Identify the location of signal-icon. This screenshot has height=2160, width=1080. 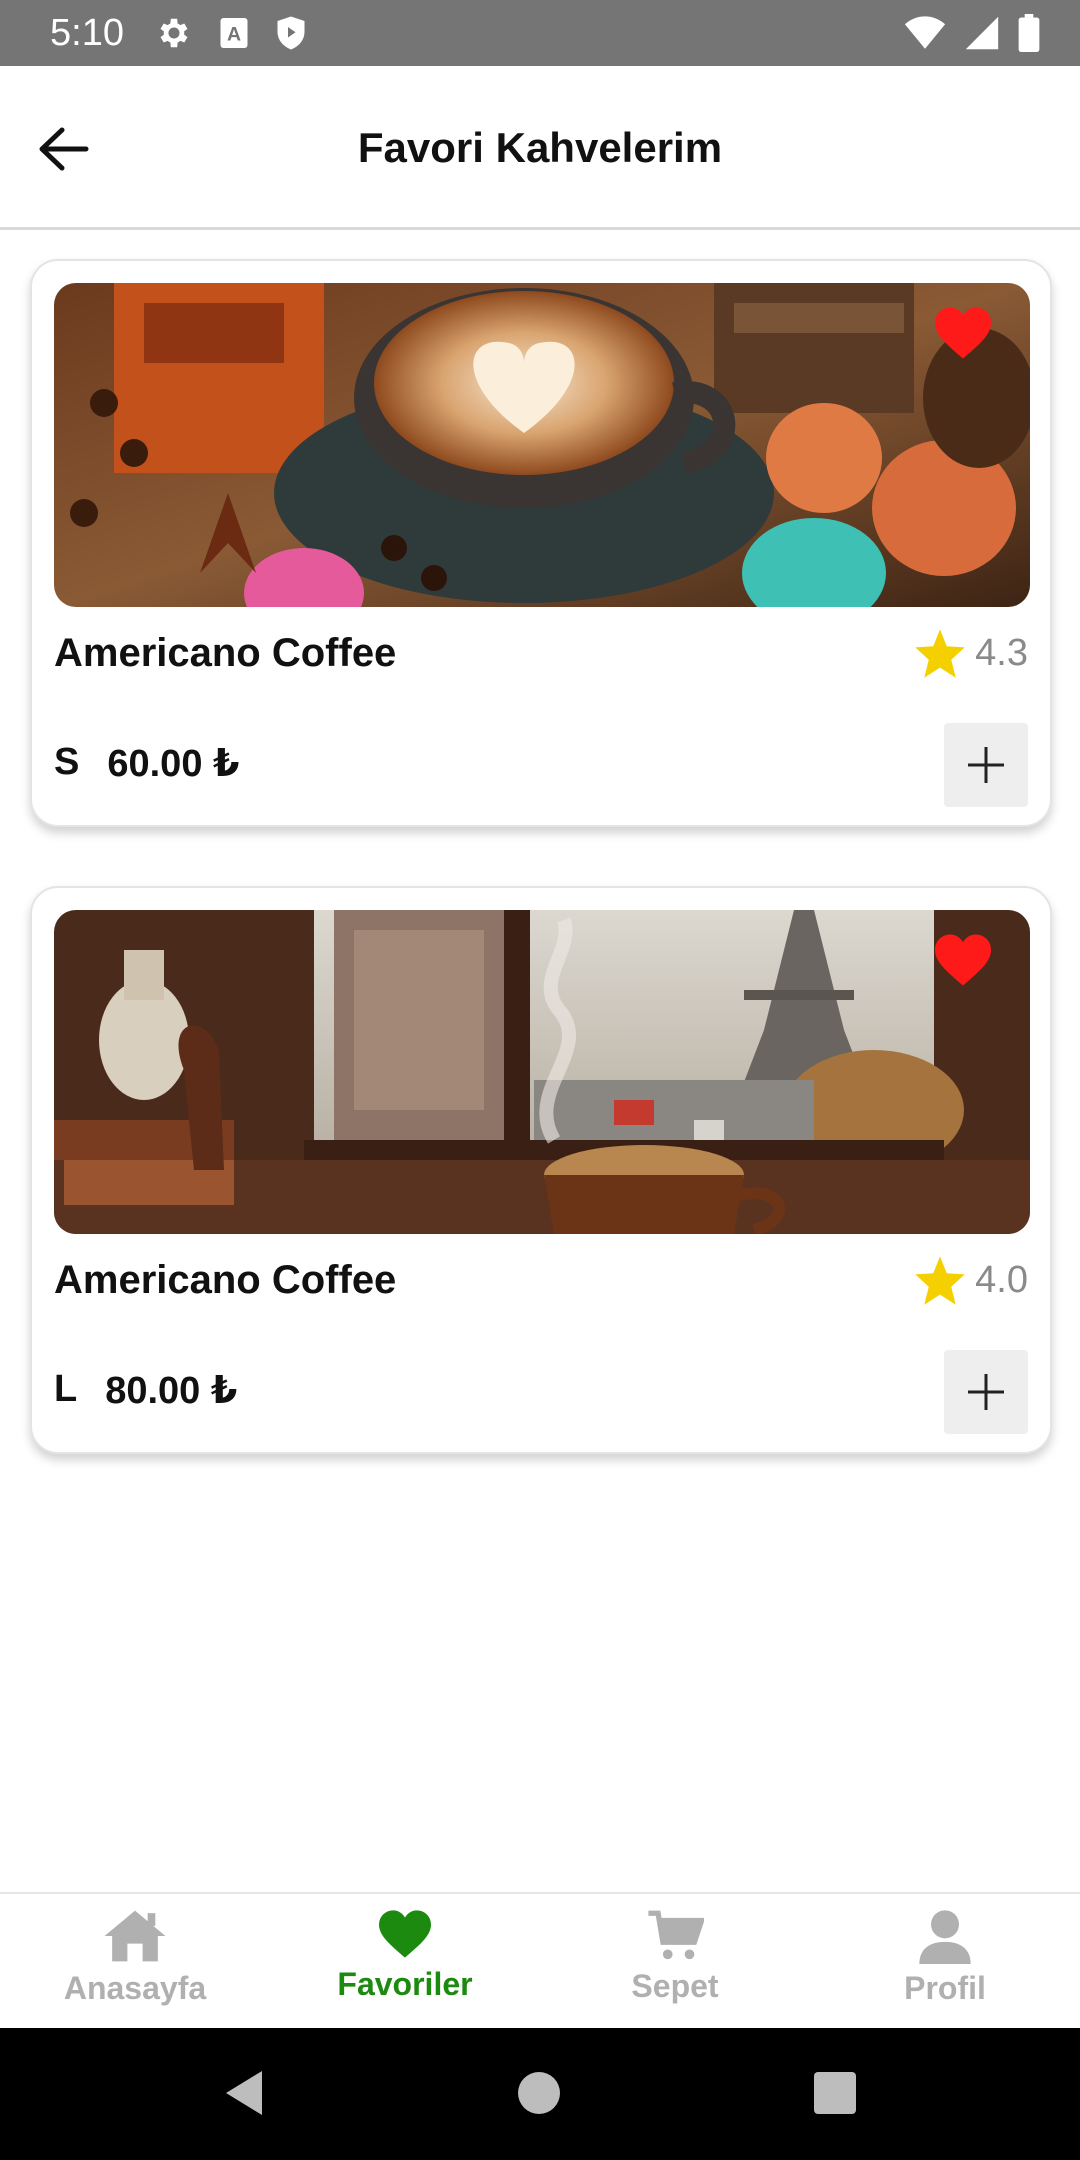
(982, 33).